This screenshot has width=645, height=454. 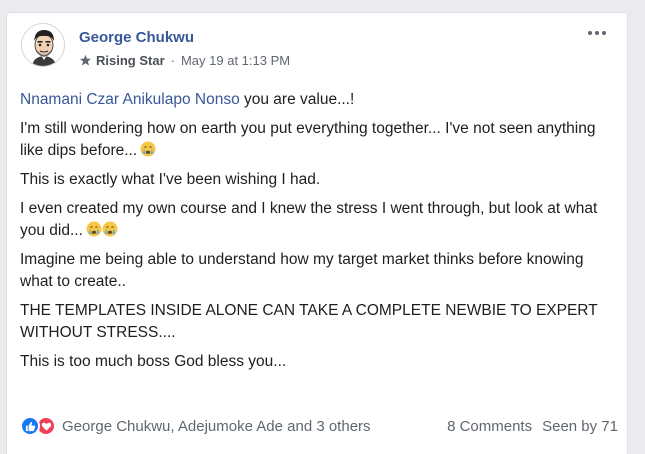 What do you see at coordinates (297, 99) in the screenshot?
I see `paragraph-text: you are value...!` at bounding box center [297, 99].